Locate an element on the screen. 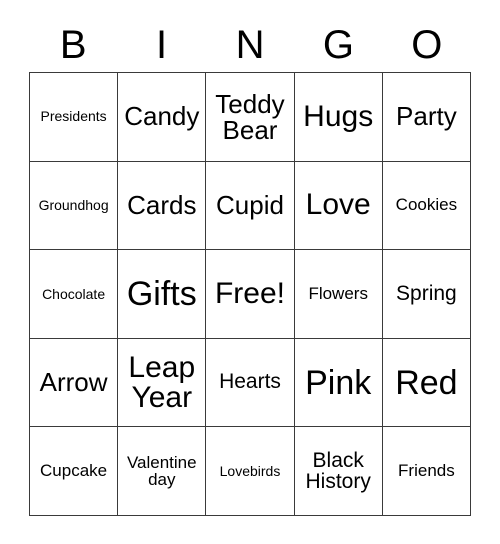 The image size is (500, 544). bingo-cell: Groundhog is located at coordinates (74, 206).